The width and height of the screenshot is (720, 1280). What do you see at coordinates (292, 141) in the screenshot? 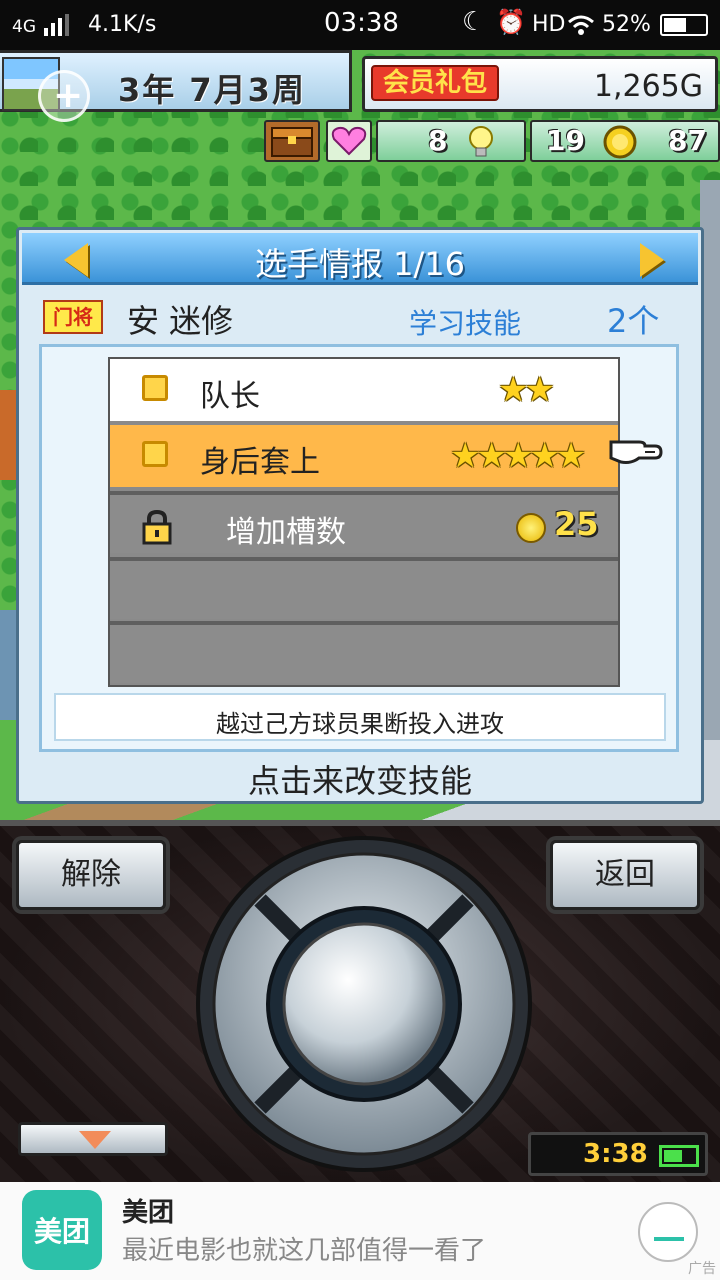
I see `treasure-chest-icon` at bounding box center [292, 141].